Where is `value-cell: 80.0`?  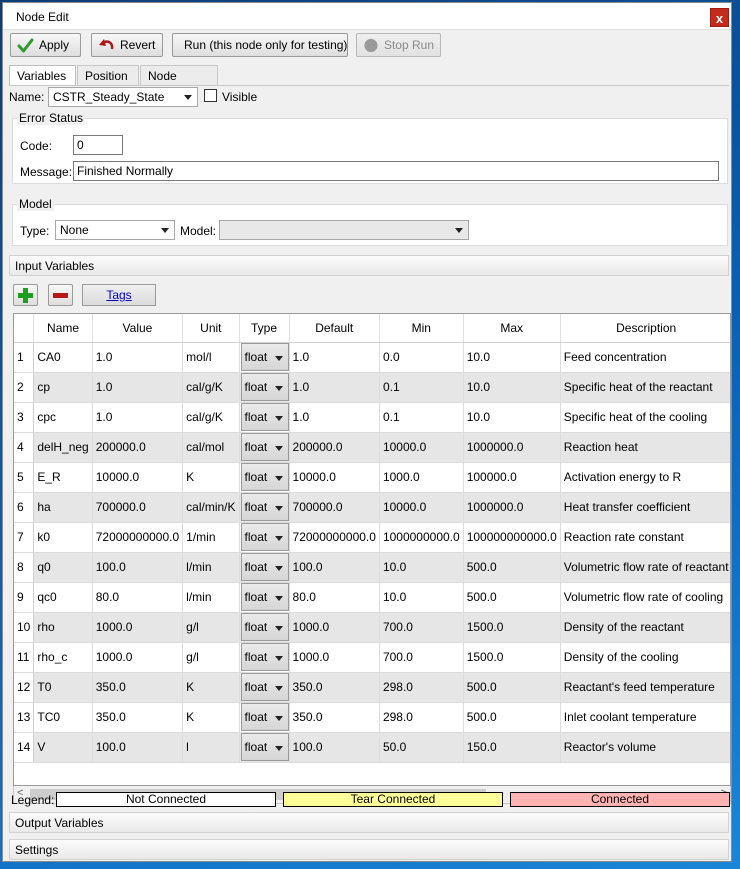 value-cell: 80.0 is located at coordinates (138, 597).